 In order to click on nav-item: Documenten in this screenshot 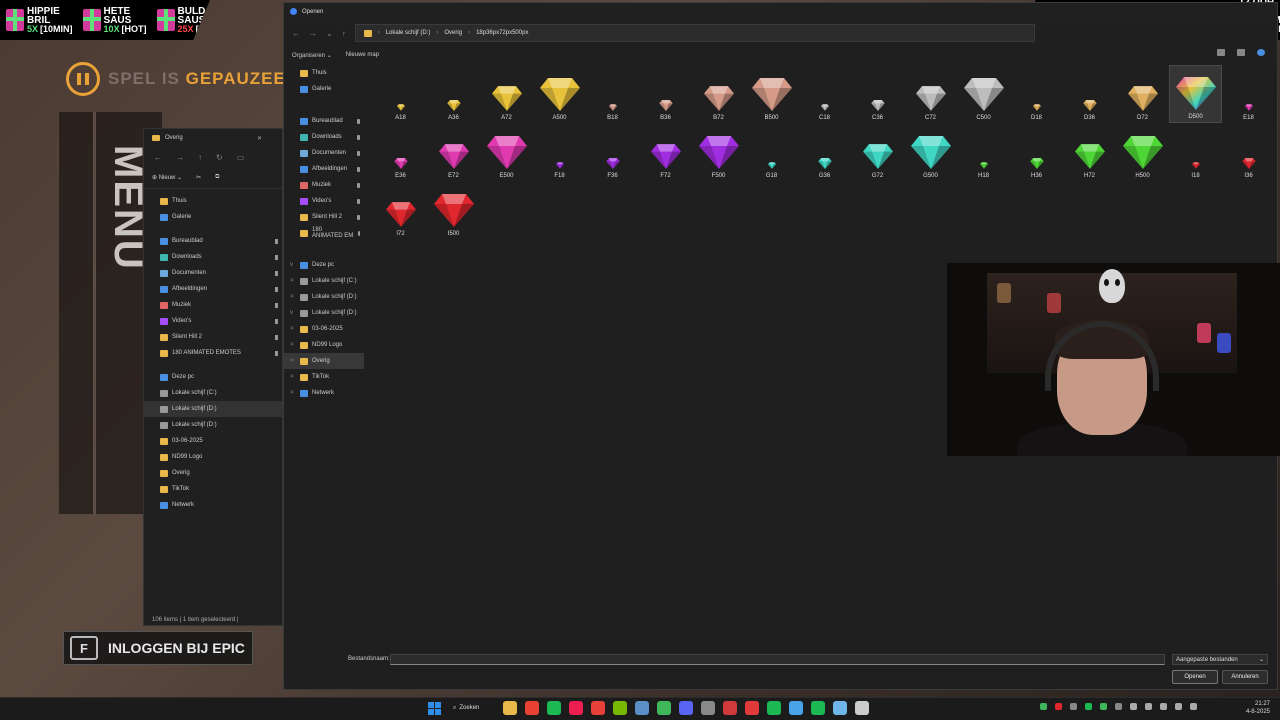, I will do `click(324, 153)`.